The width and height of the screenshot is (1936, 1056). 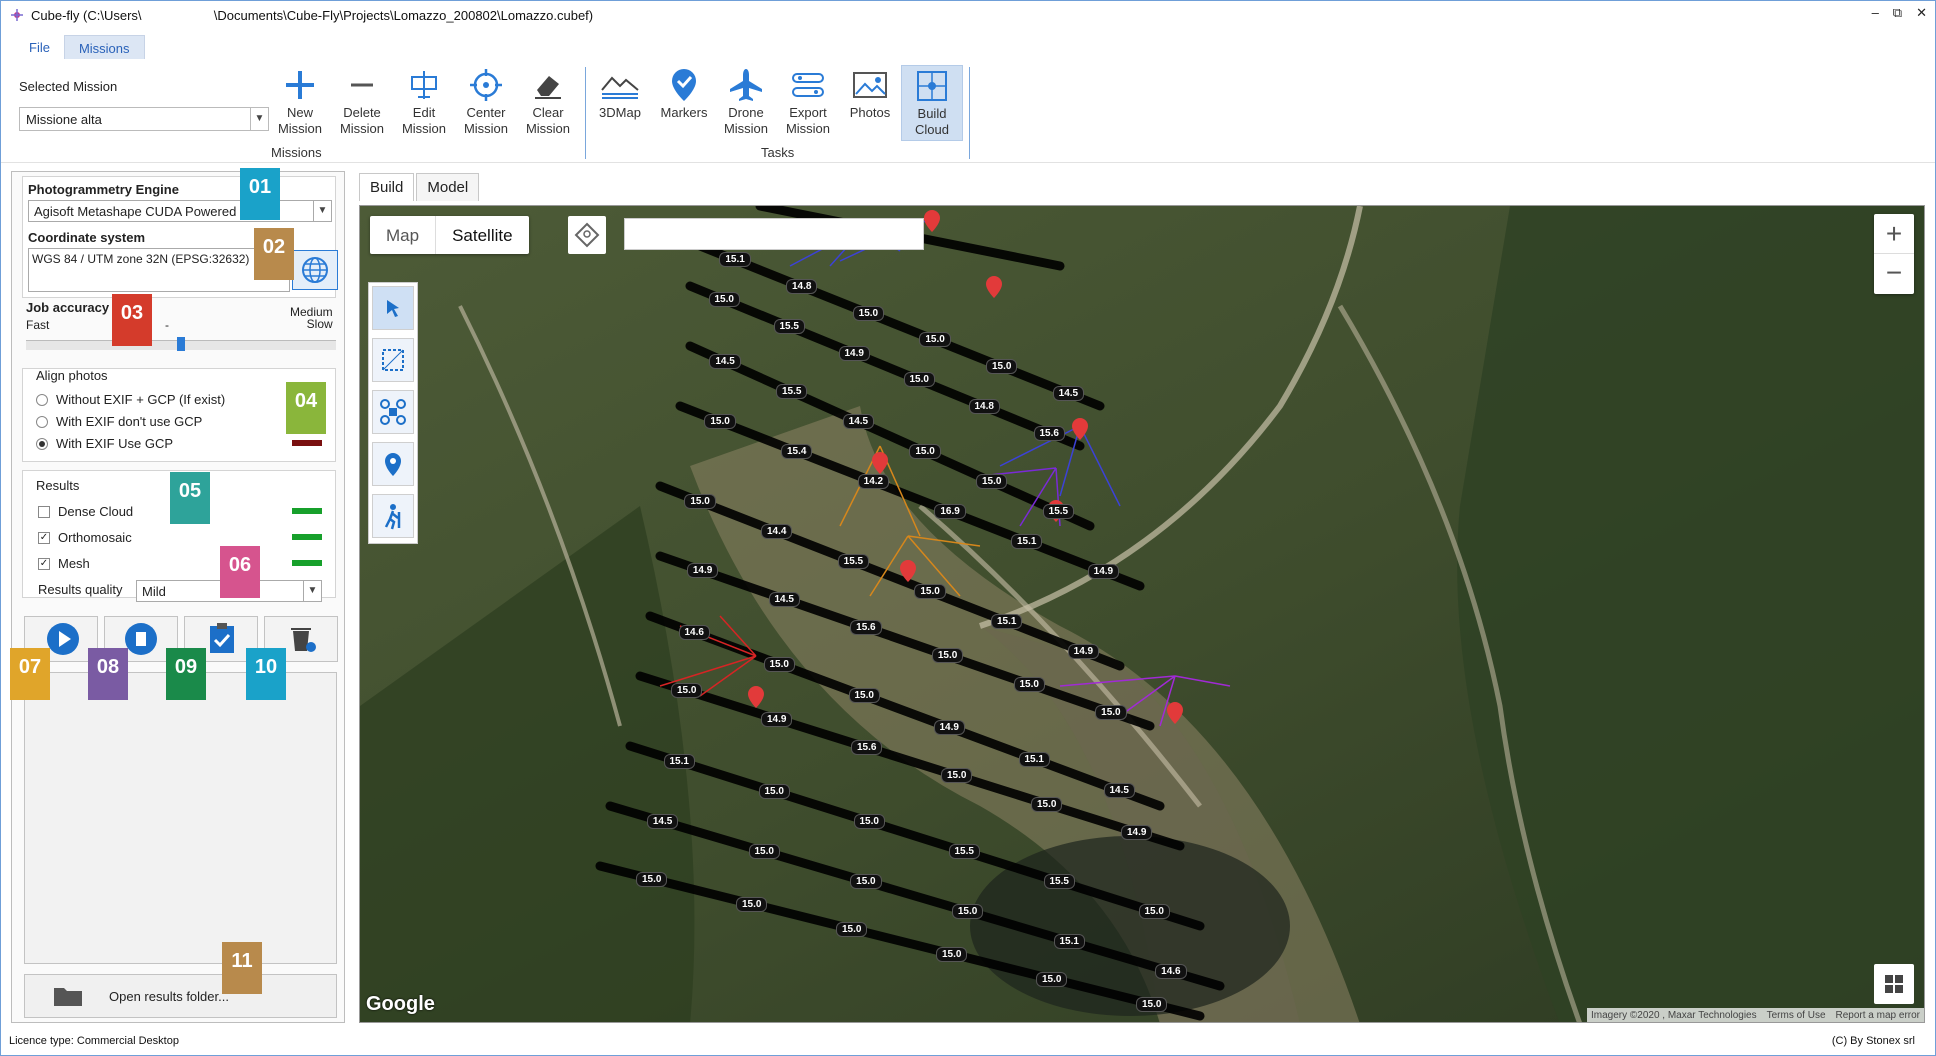 What do you see at coordinates (424, 103) in the screenshot?
I see `edit-mission-button: Edit Mission` at bounding box center [424, 103].